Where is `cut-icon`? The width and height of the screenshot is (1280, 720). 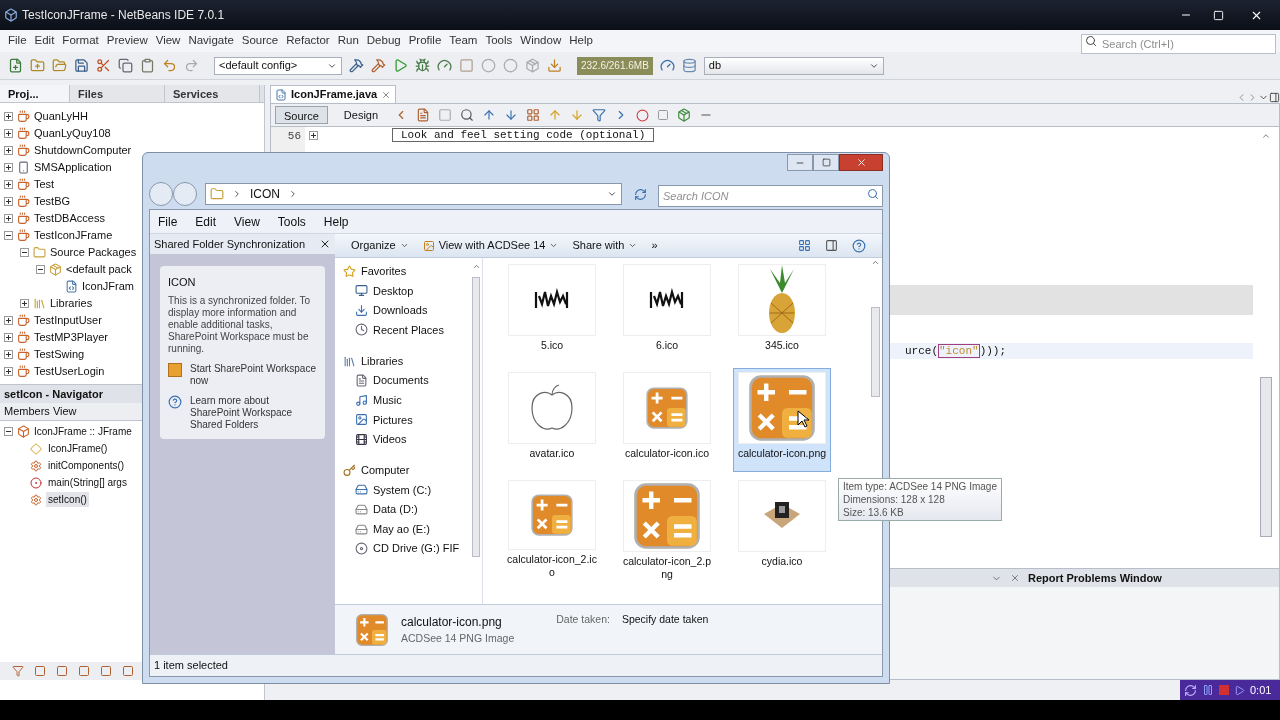 cut-icon is located at coordinates (103, 65).